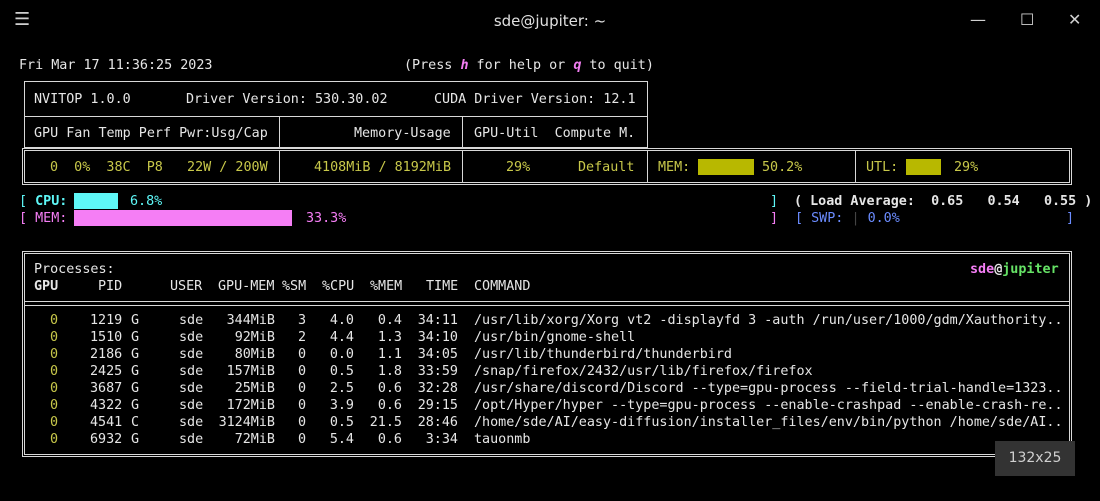  I want to click on close-icon: ✕, so click(1074, 19).